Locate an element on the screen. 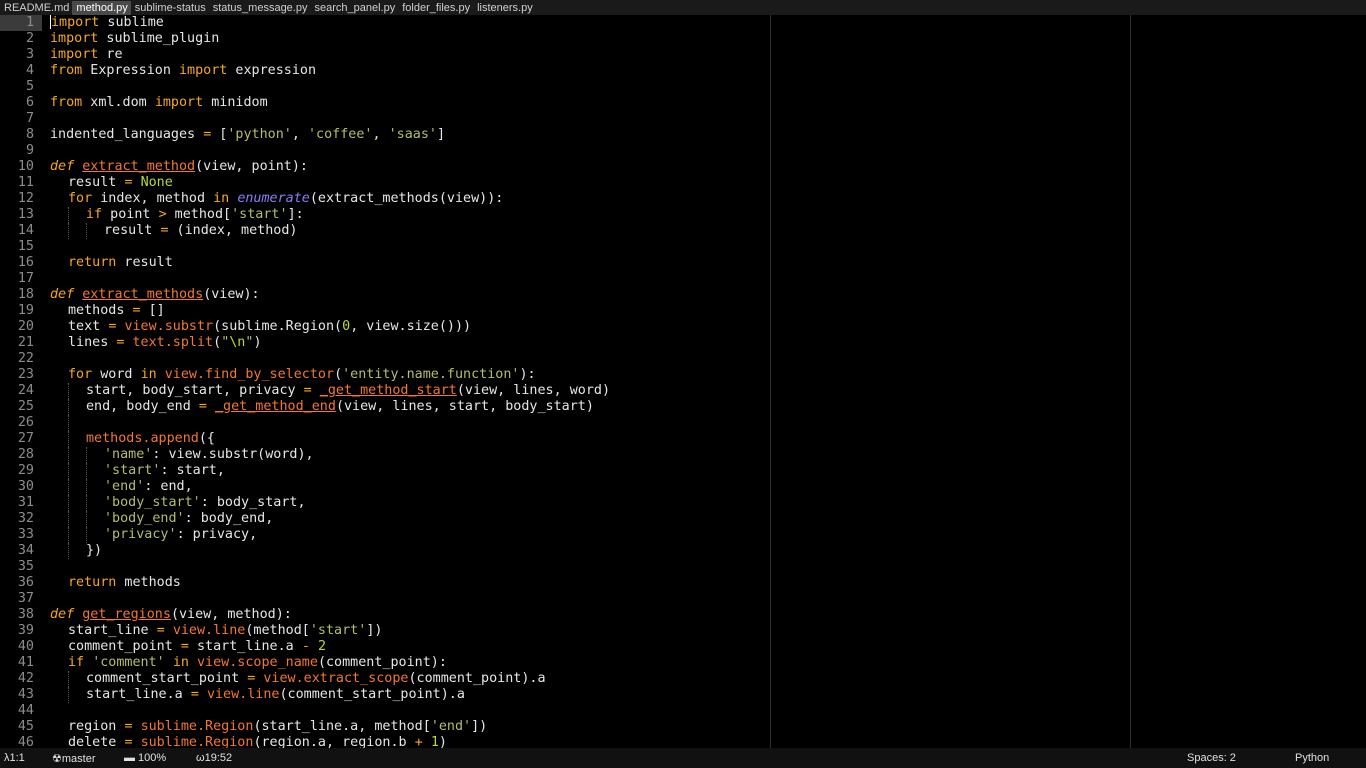 The height and width of the screenshot is (768, 1366). code-token: lines is located at coordinates (92, 342).